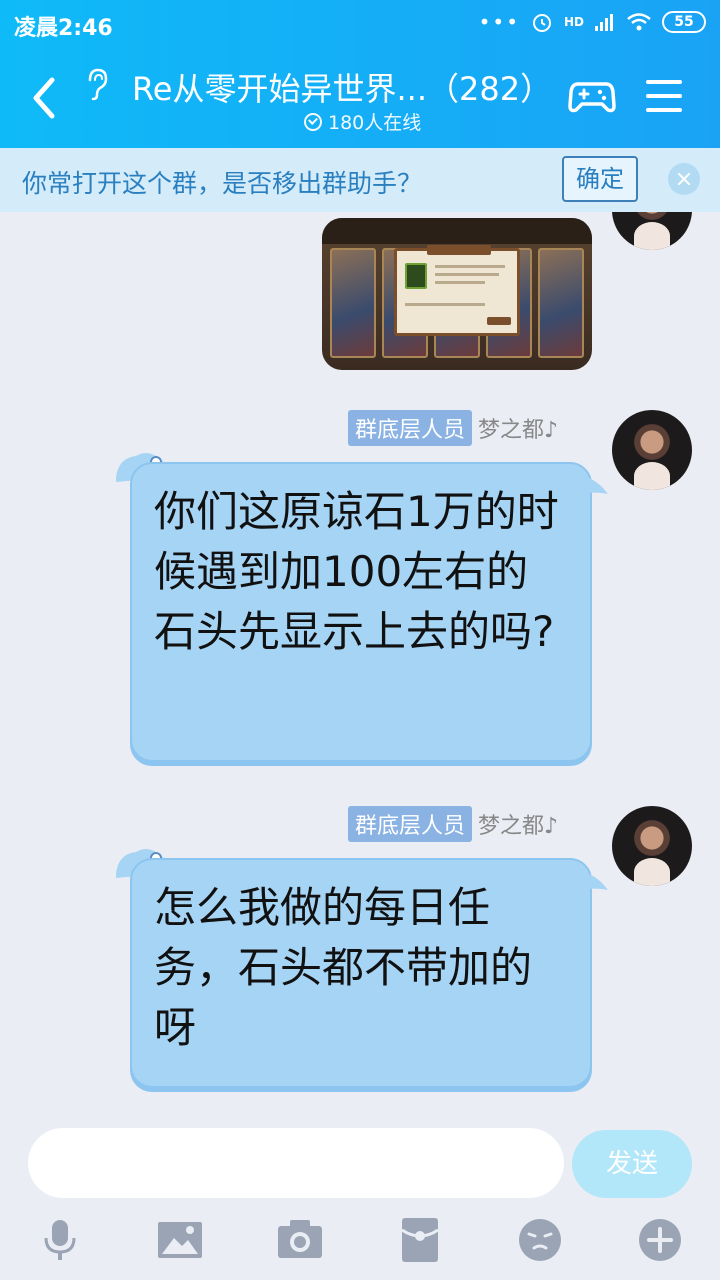 The width and height of the screenshot is (720, 1280). Describe the element at coordinates (541, 23) in the screenshot. I see `alarm-icon` at that location.